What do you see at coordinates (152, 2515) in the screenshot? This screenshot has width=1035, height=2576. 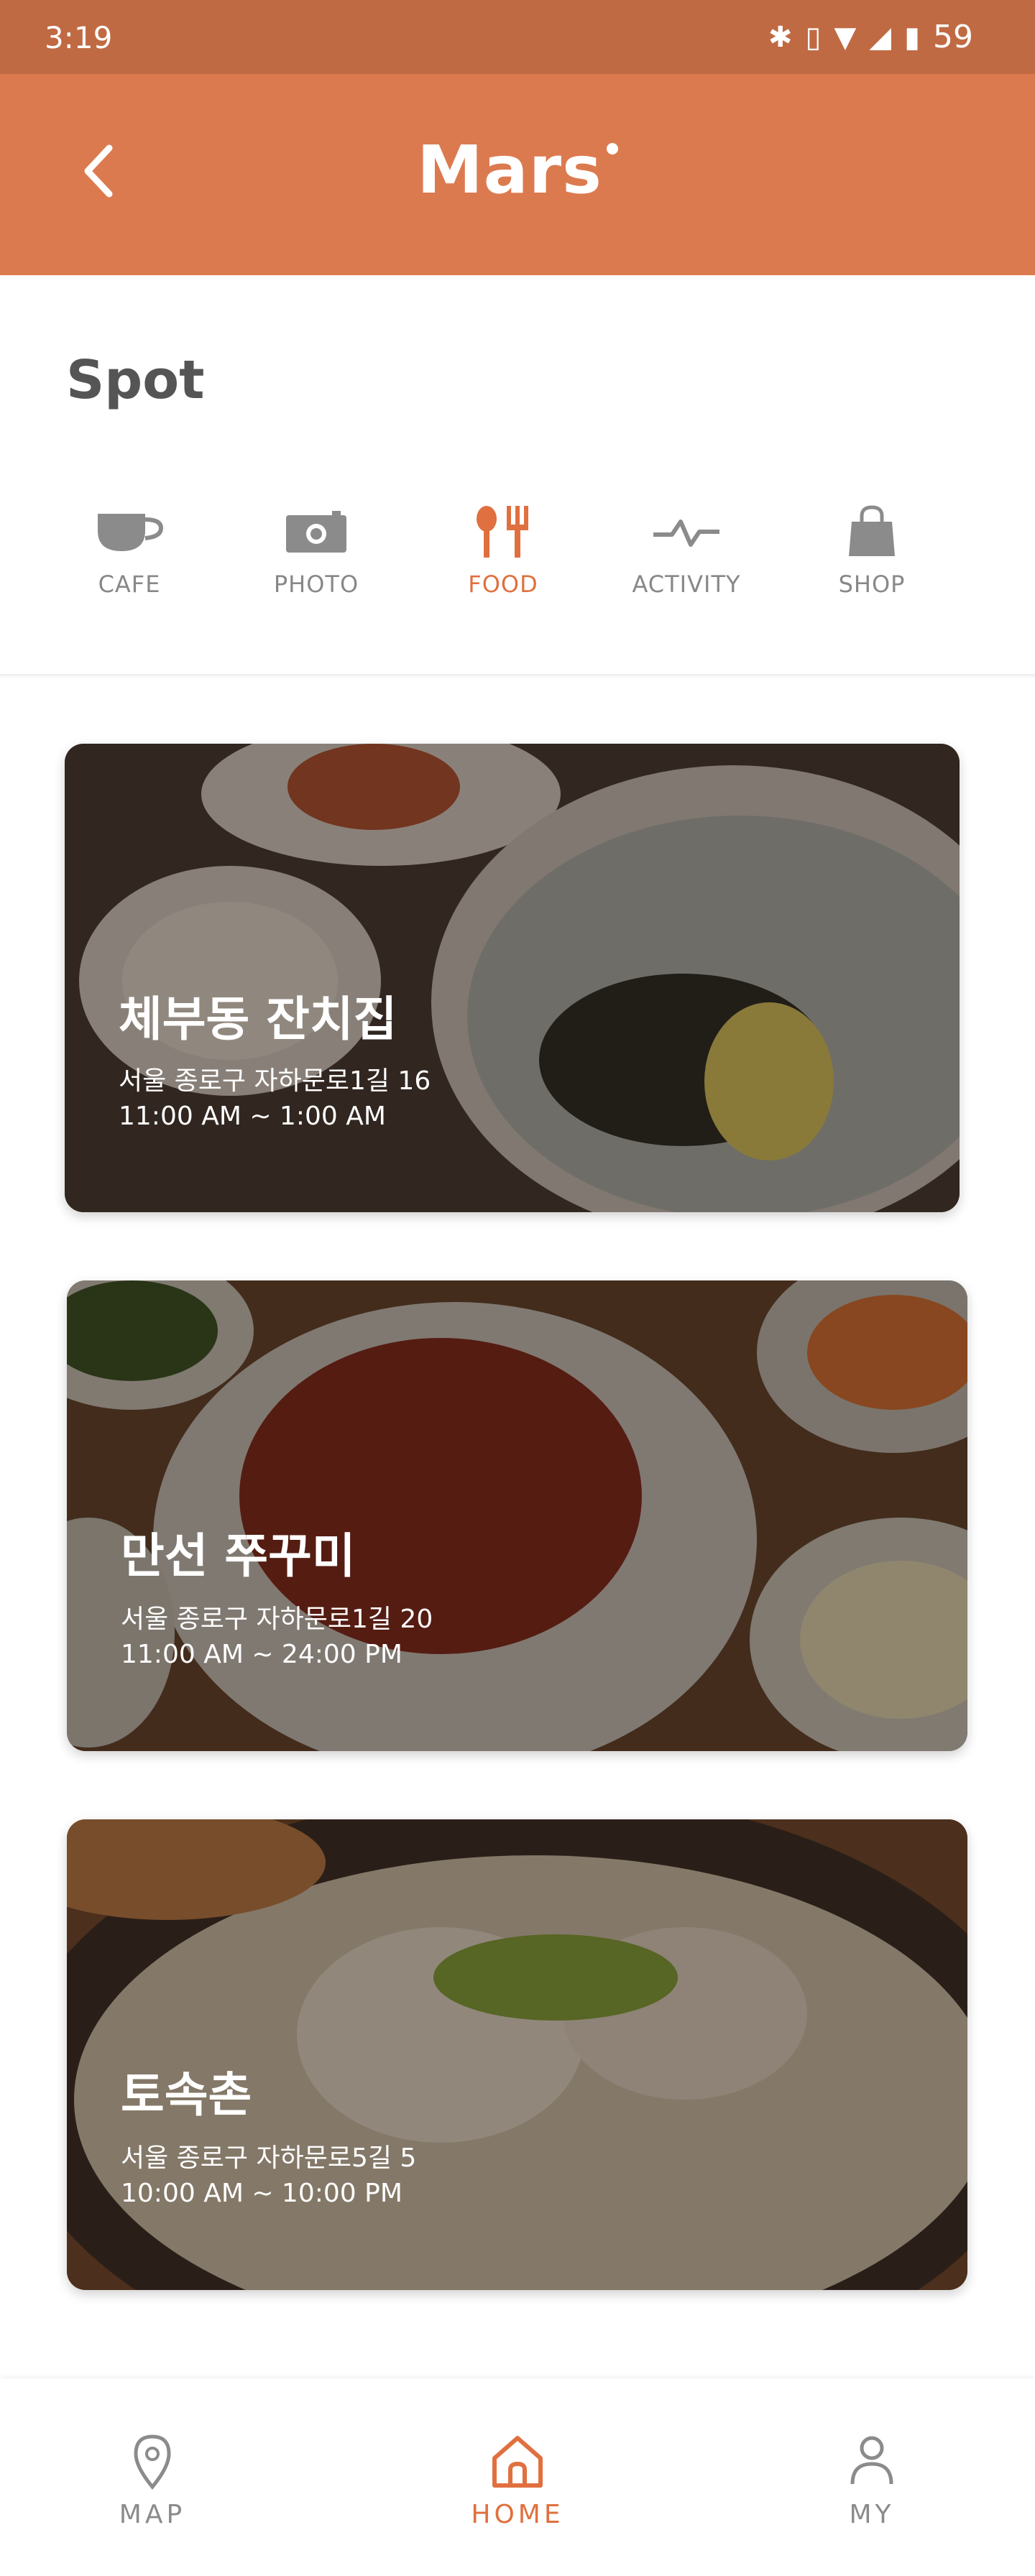 I see `nav-label: MAP` at bounding box center [152, 2515].